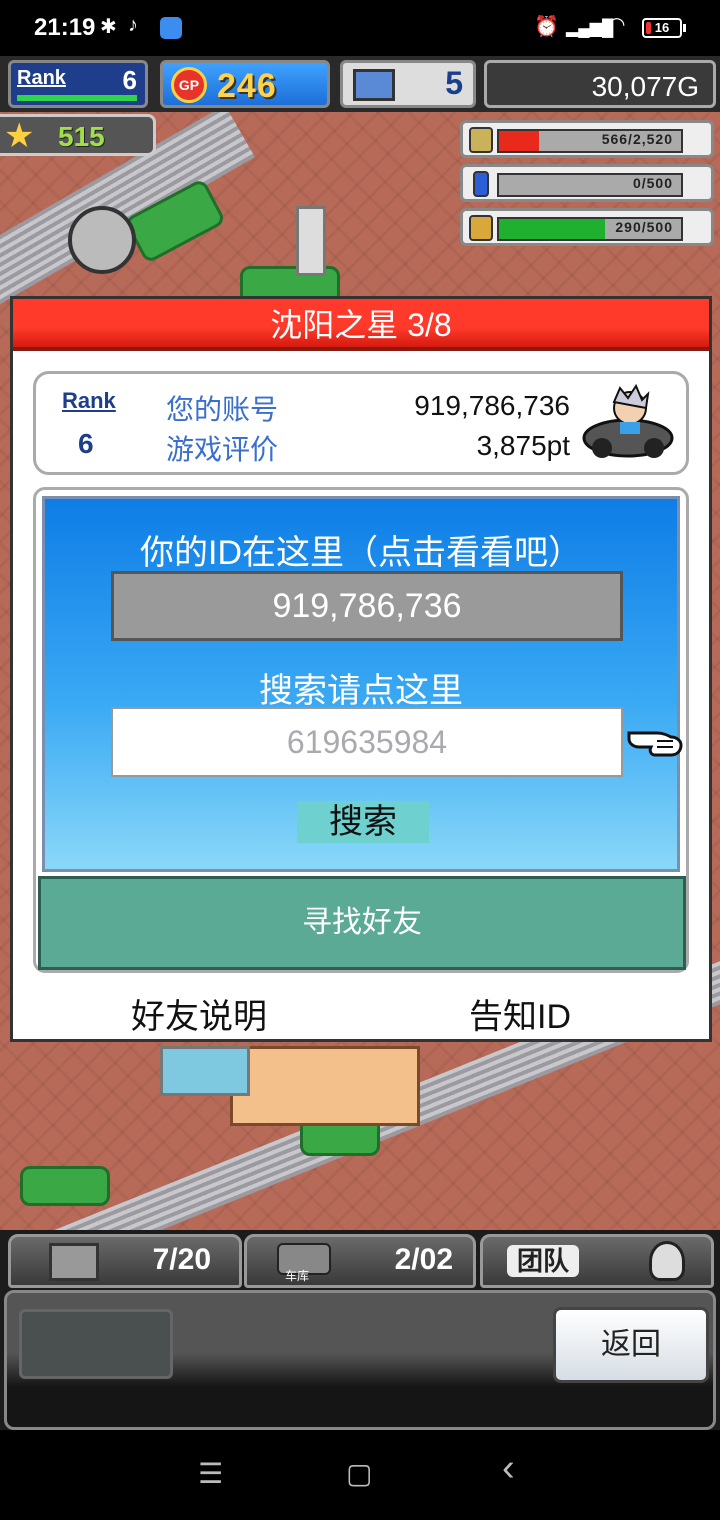 The width and height of the screenshot is (720, 1520). I want to click on top-hud: Rank 6 GP 246 5 30,077G, so click(360, 84).